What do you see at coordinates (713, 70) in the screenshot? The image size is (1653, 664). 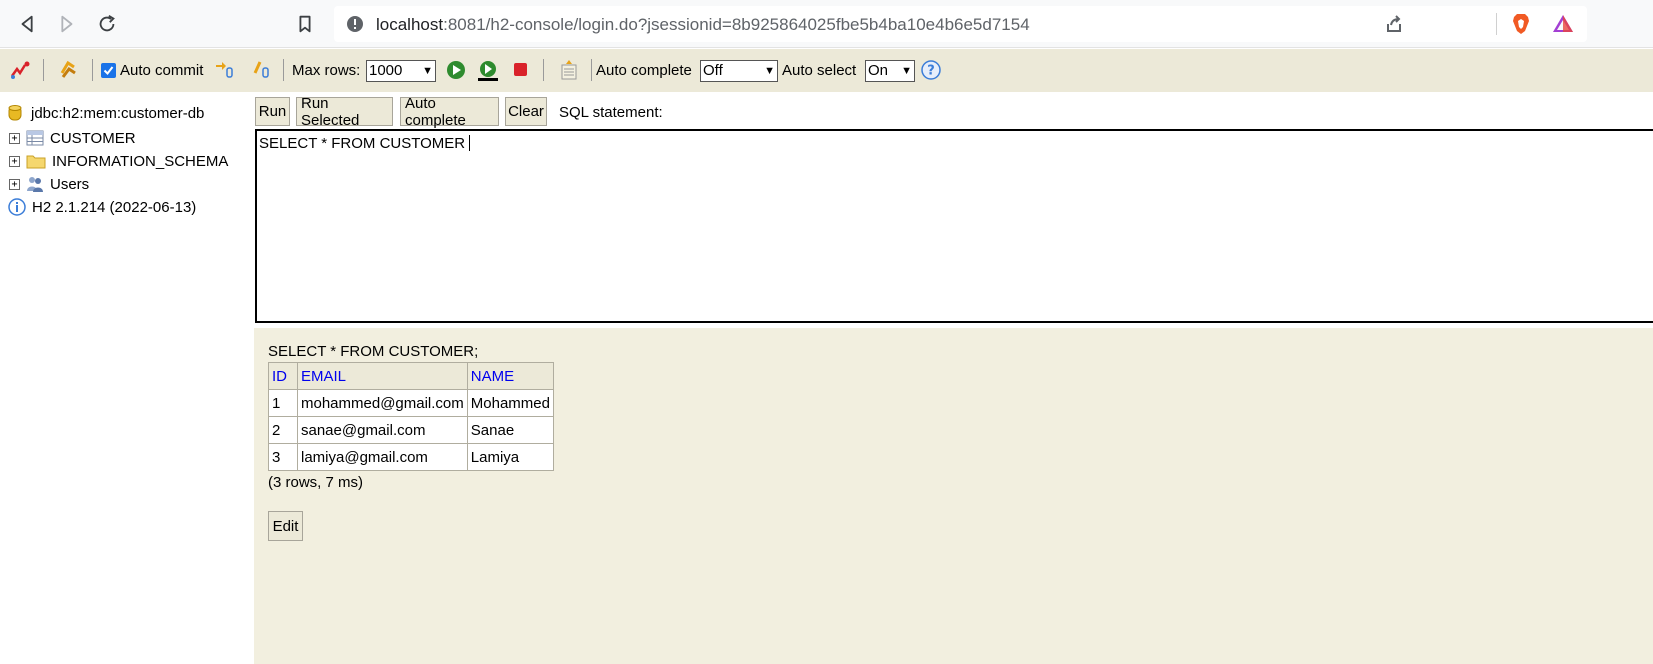 I see `auto-complete-value: Off` at bounding box center [713, 70].